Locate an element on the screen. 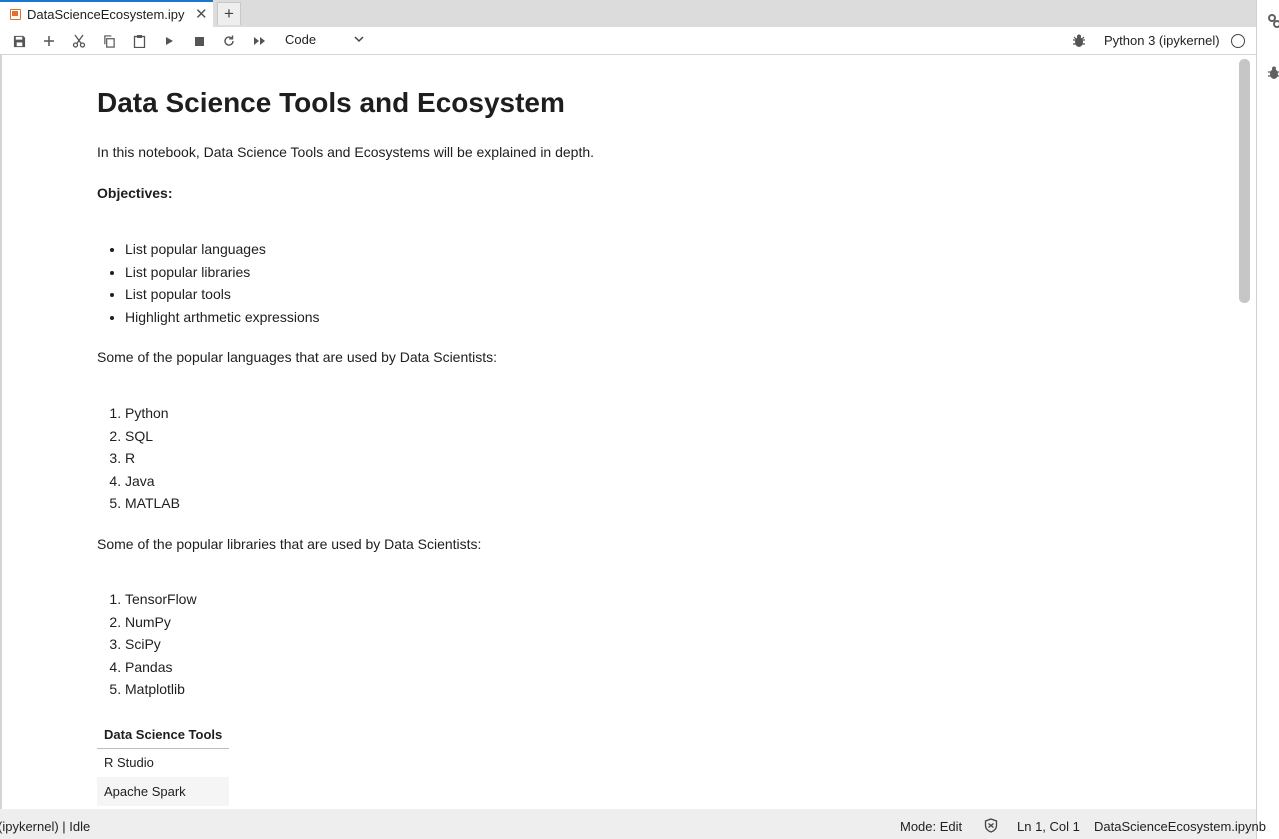 The height and width of the screenshot is (839, 1279). kernel-status-text: (ipykernel) | Idle is located at coordinates (45, 826).